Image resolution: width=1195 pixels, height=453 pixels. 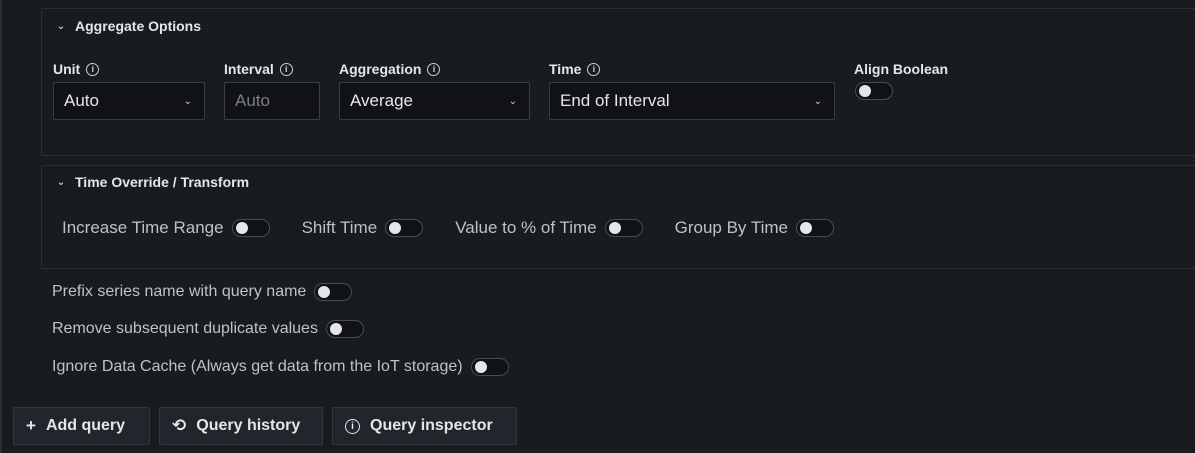 I want to click on time-label: Time i, so click(x=575, y=69).